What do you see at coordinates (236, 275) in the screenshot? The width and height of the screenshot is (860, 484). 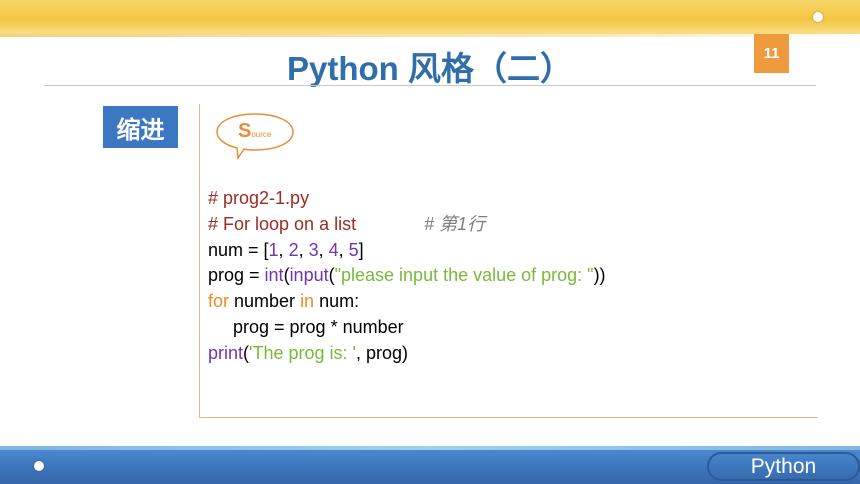 I see `code-text: prog =` at bounding box center [236, 275].